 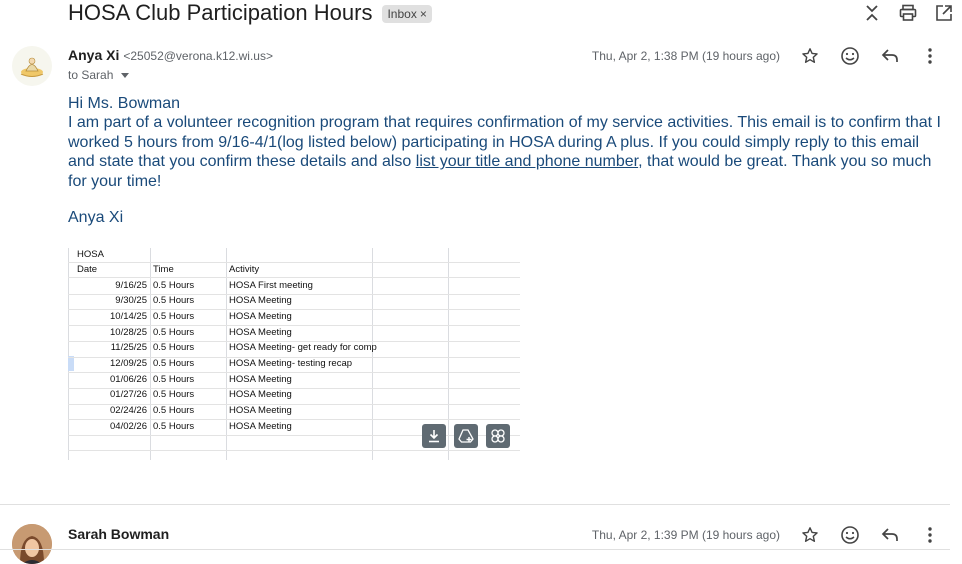 I want to click on table-cell: HOSA First meeting, so click(x=271, y=285).